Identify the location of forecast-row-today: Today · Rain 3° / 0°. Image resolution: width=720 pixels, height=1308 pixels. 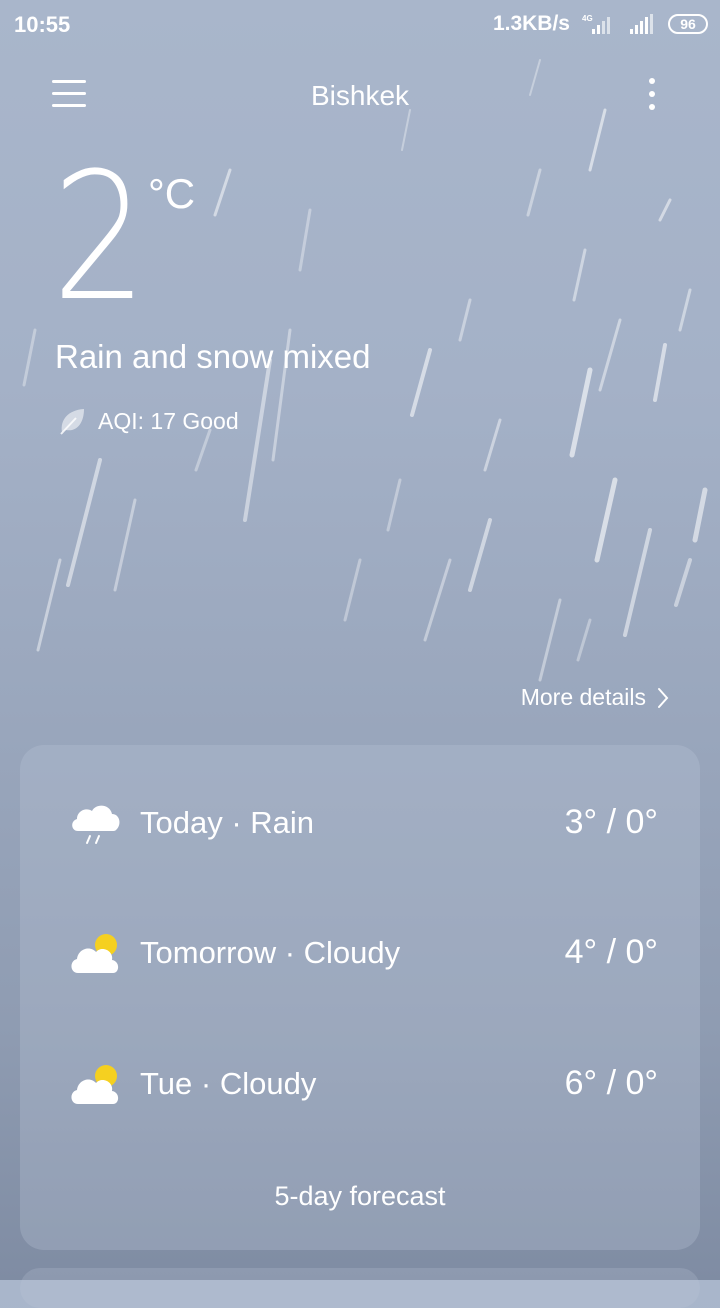
(360, 823).